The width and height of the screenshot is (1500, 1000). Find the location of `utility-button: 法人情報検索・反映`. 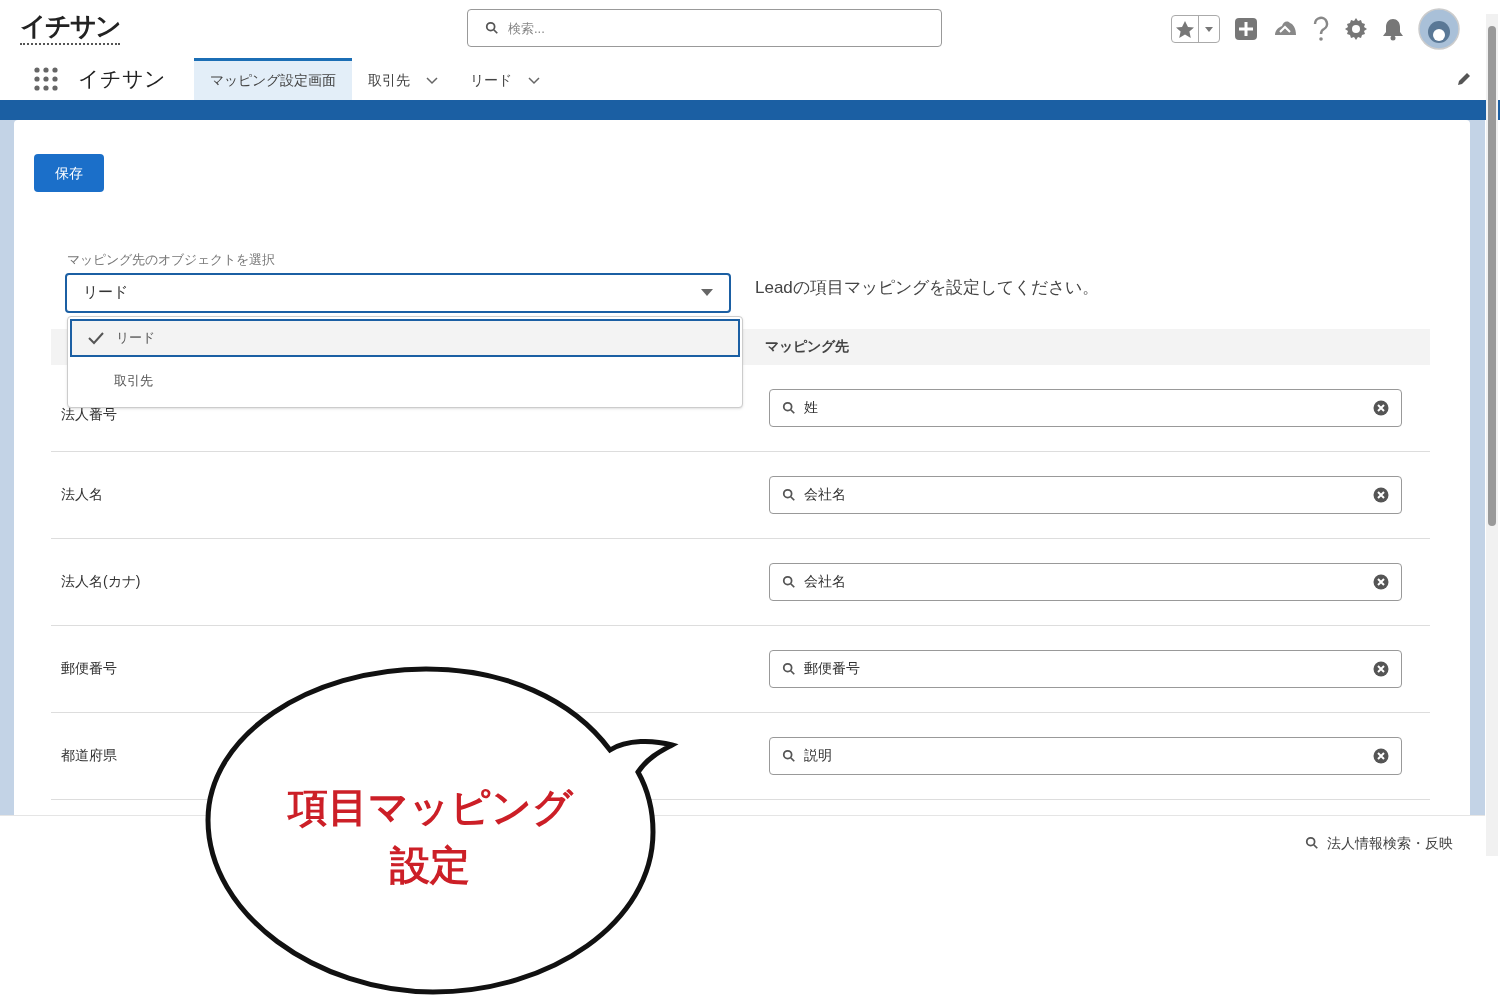

utility-button: 法人情報検索・反映 is located at coordinates (1379, 843).